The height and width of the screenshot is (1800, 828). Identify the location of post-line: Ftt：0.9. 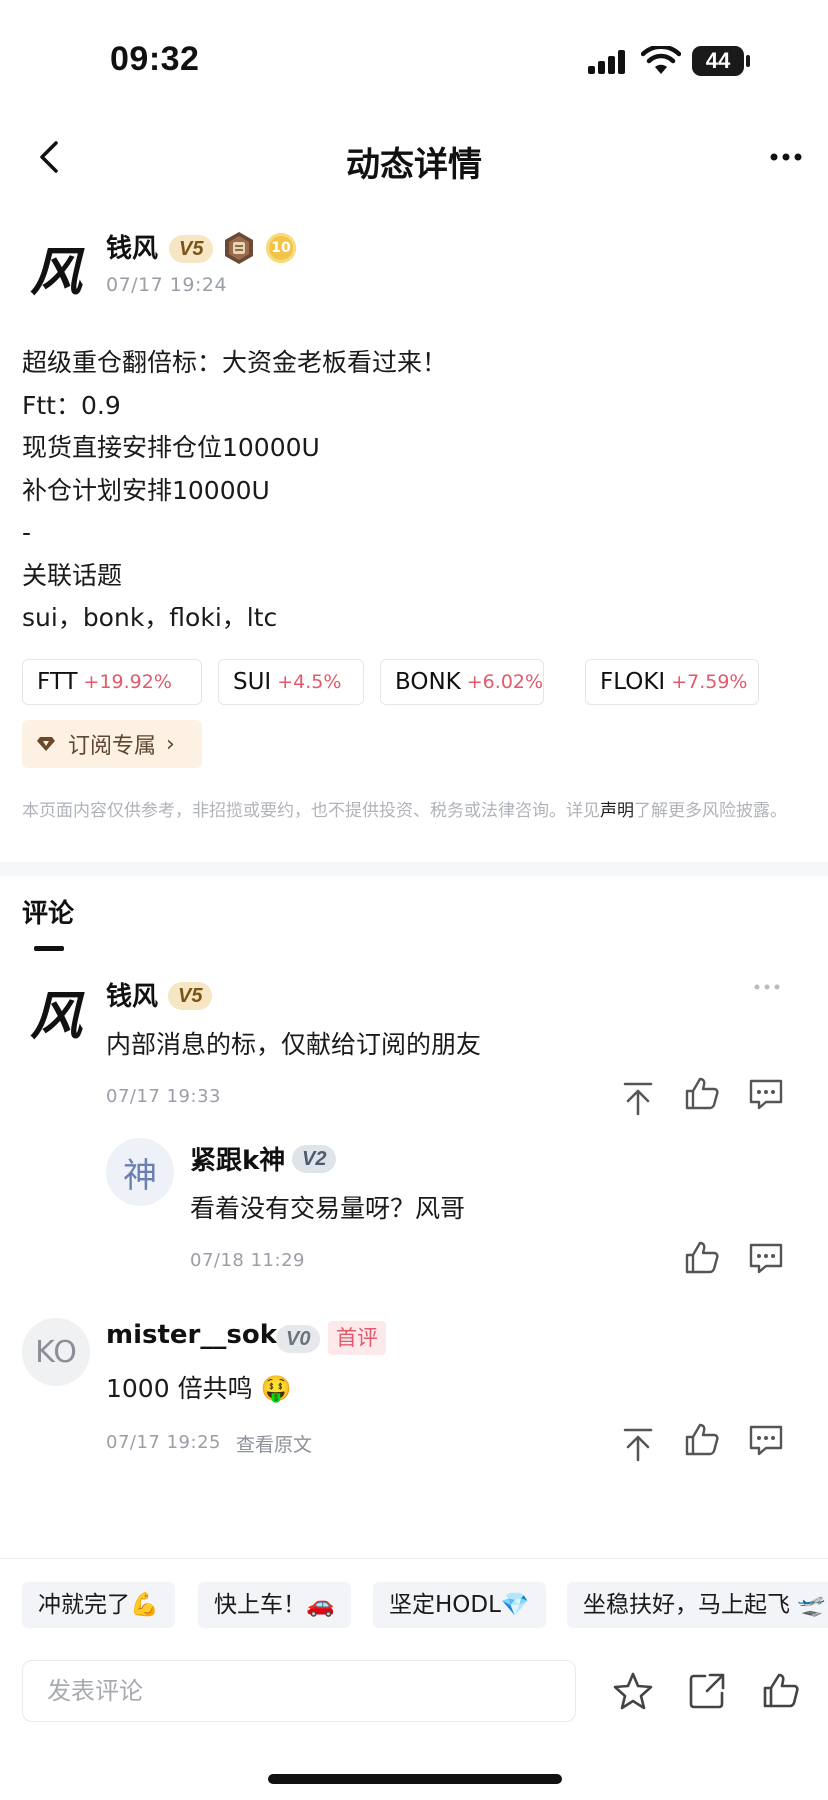
(71, 405).